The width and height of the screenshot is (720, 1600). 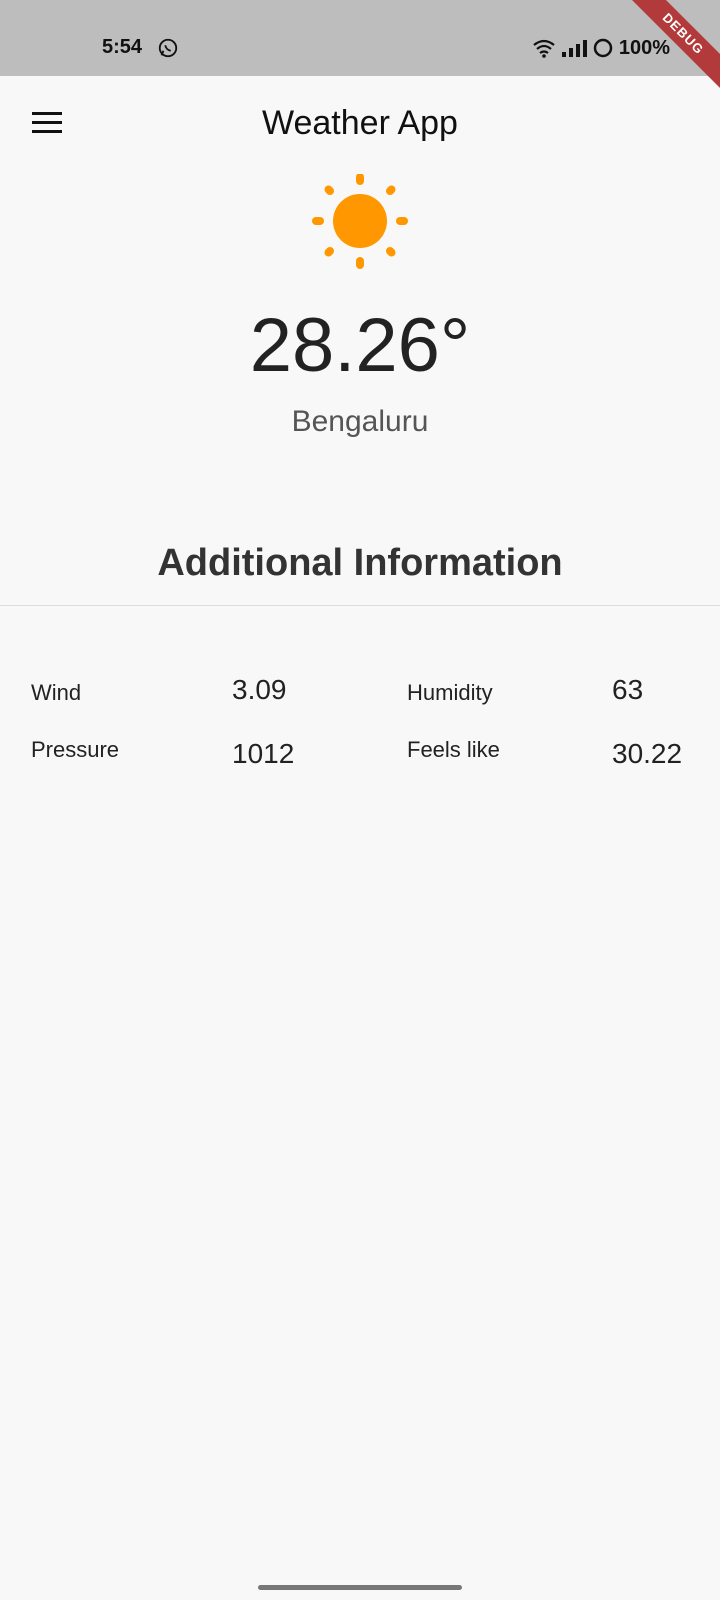 I want to click on humidity-value: 63, so click(x=628, y=689).